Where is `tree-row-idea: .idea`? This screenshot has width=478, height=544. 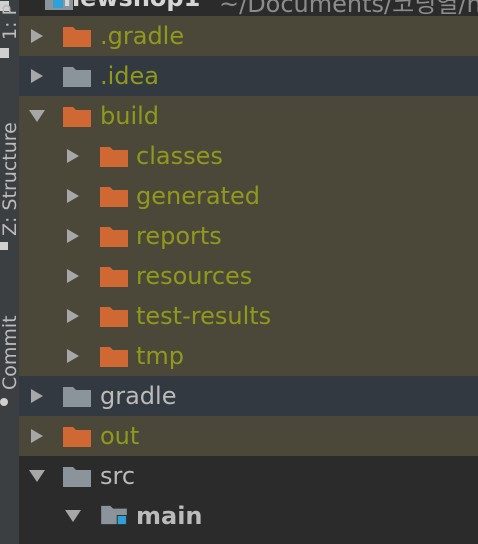 tree-row-idea: .idea is located at coordinates (248, 76).